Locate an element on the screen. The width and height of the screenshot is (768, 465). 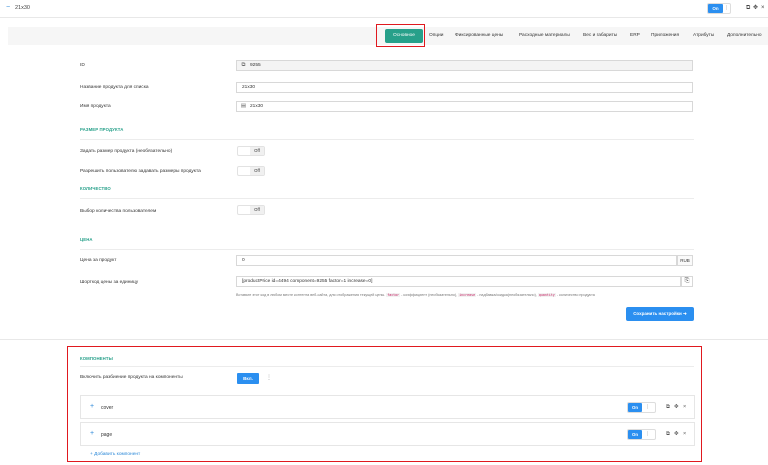
tab-additional: Дополнительно is located at coordinates (744, 35).